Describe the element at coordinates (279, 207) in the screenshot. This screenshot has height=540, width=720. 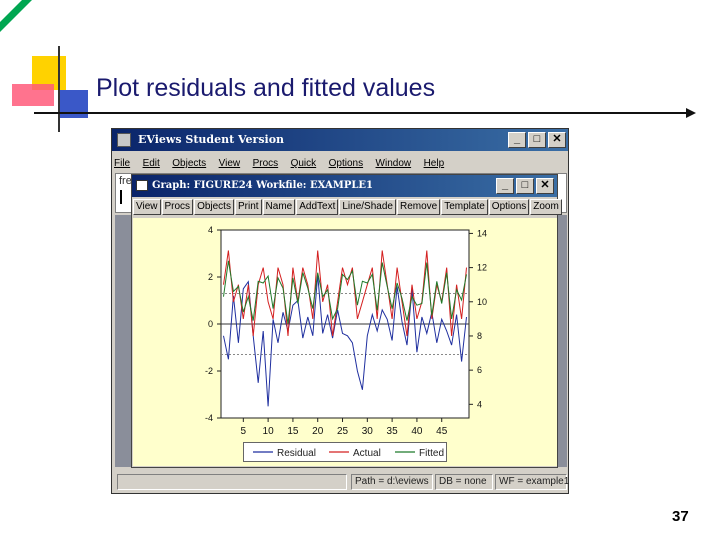
I see `toolbar-name-button: Name` at that location.